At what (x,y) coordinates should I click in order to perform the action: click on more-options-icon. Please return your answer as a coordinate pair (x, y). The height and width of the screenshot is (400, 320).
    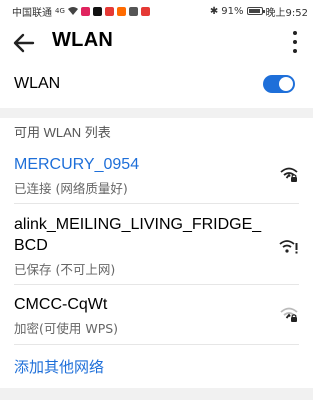
    Looking at the image, I should click on (295, 42).